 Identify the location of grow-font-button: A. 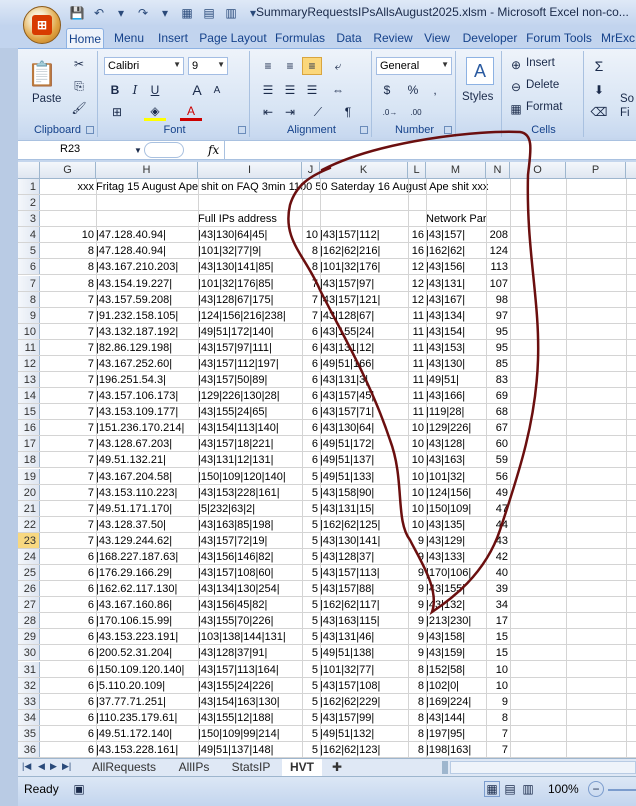
(197, 90).